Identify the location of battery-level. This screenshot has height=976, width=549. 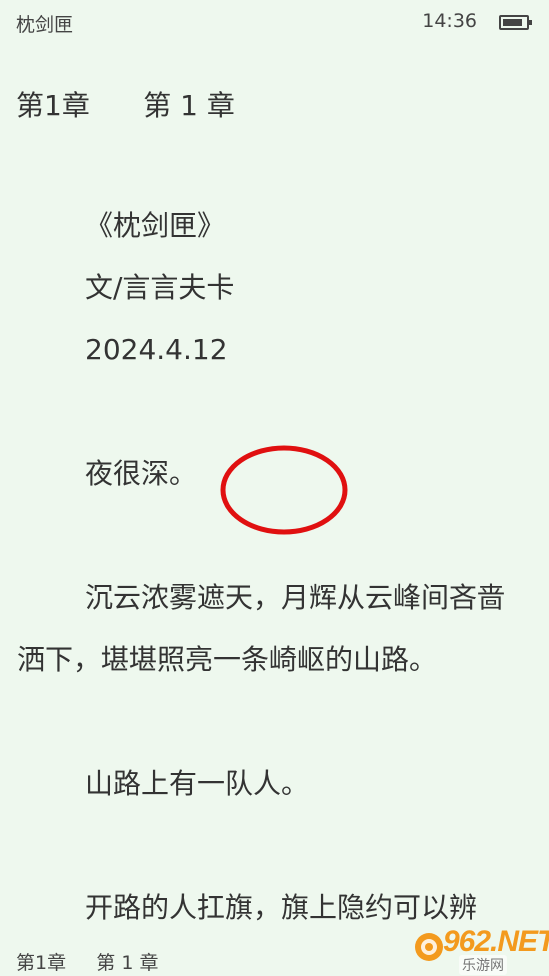
(512, 22).